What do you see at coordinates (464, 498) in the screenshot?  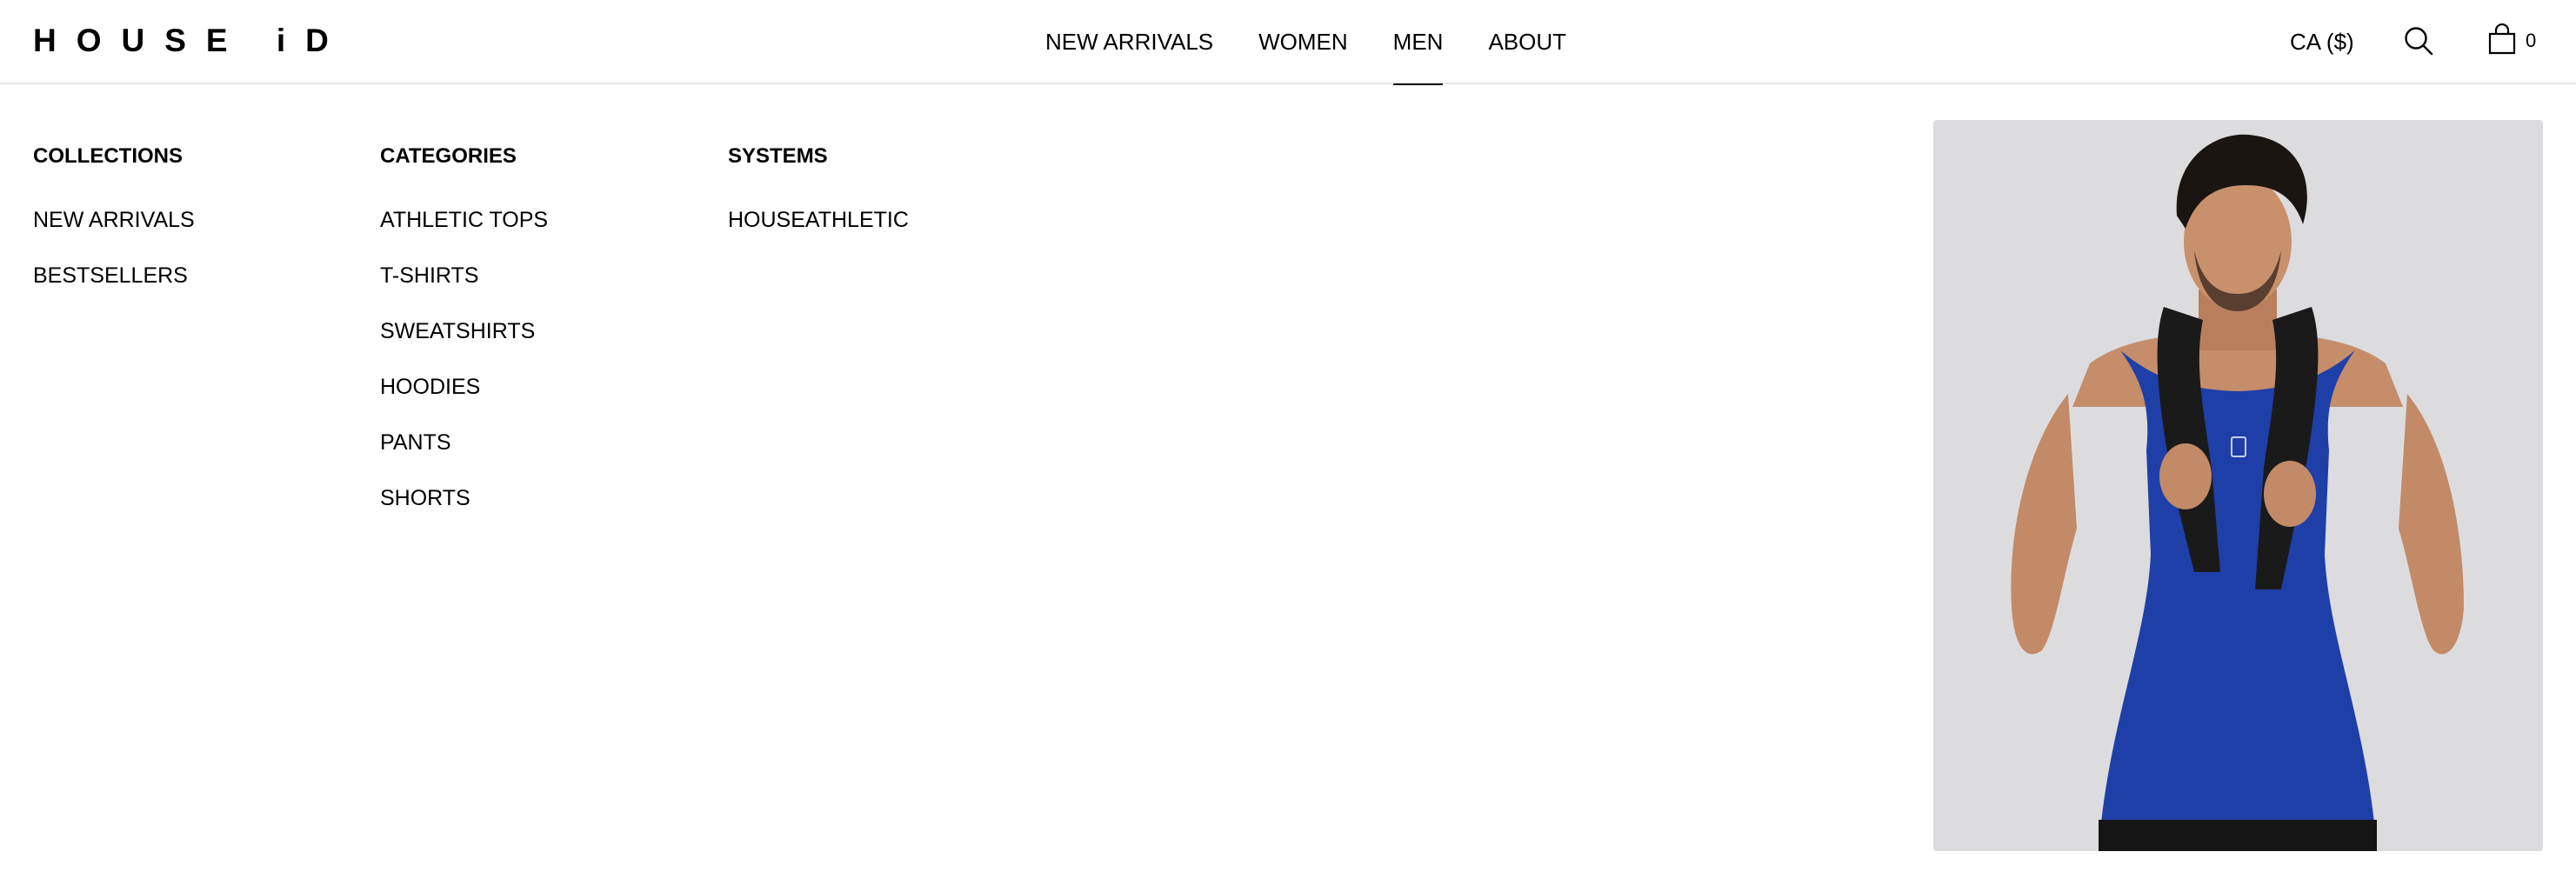 I see `menu-link-shorts: SHORTS` at bounding box center [464, 498].